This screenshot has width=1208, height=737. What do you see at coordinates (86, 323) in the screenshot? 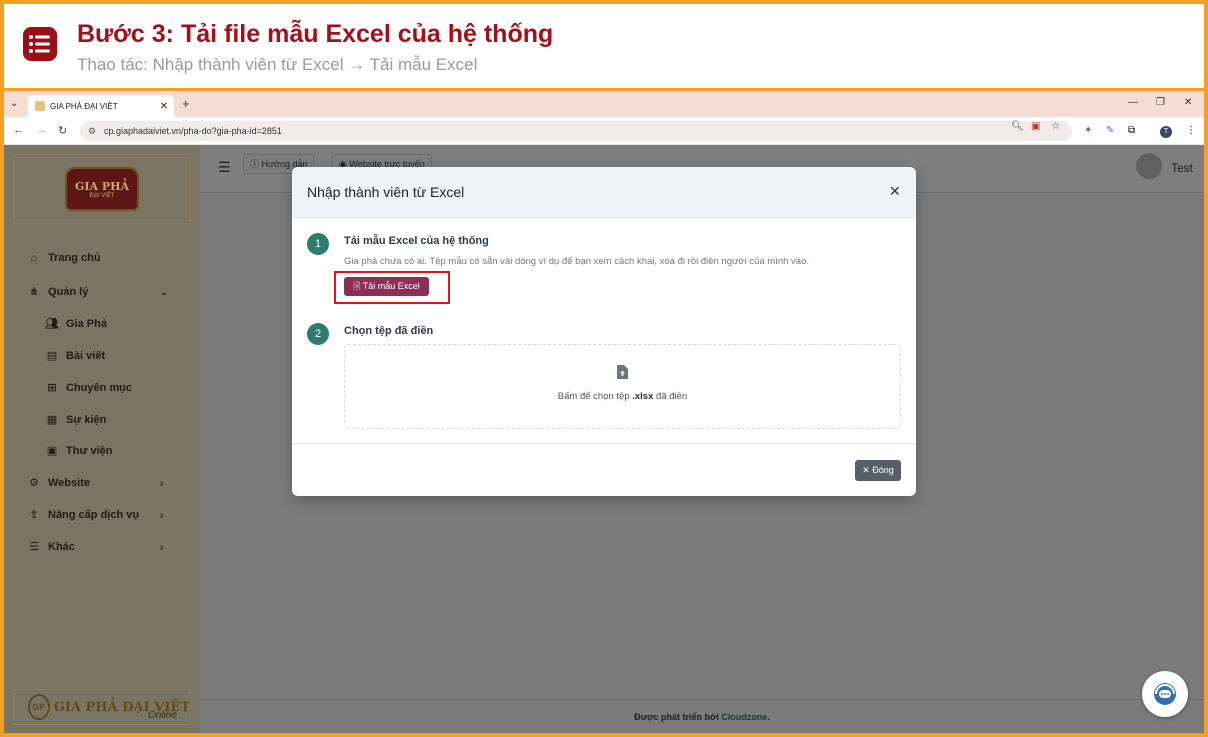
I see `sidebar-item-label: Gia Phả` at bounding box center [86, 323].